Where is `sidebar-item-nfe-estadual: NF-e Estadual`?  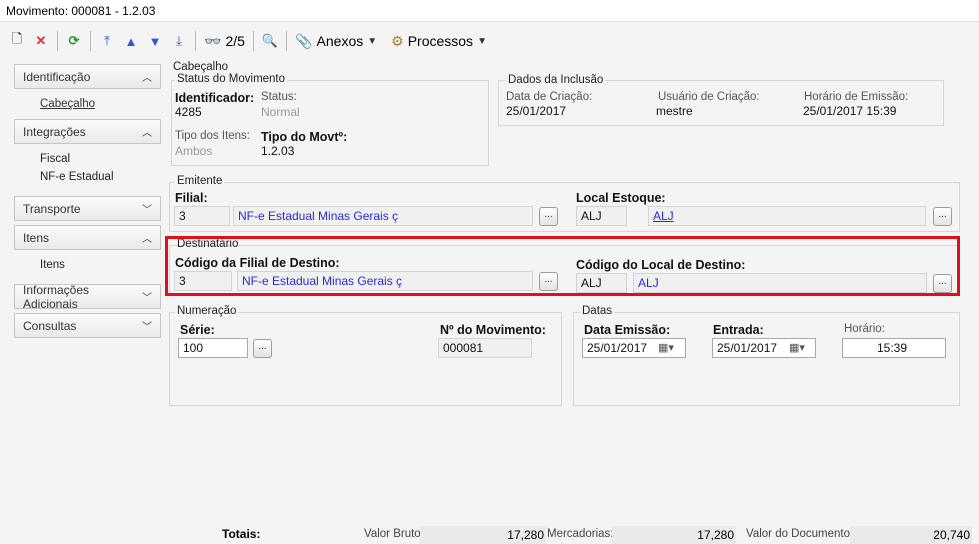 sidebar-item-nfe-estadual: NF-e Estadual is located at coordinates (100, 177).